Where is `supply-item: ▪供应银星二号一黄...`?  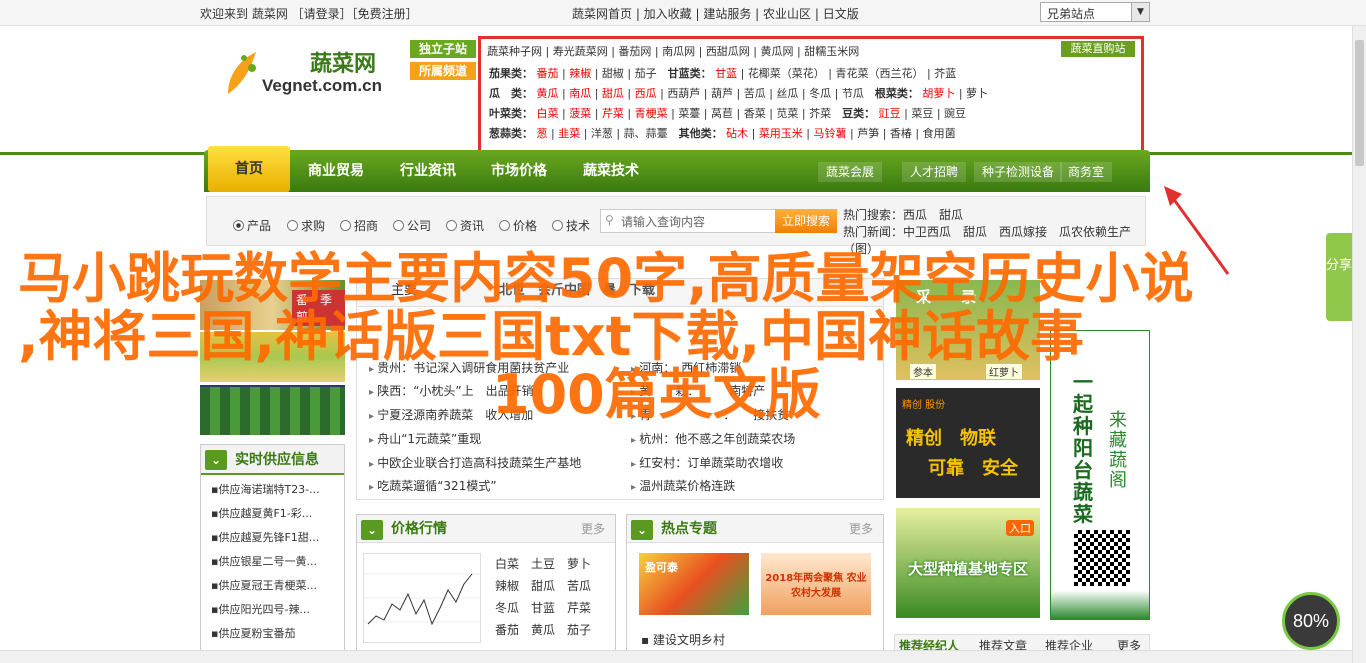 supply-item: ▪供应银星二号一黄... is located at coordinates (277, 565).